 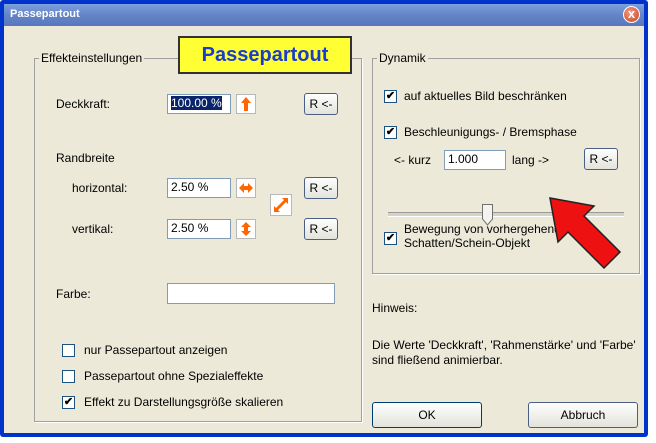 I want to click on accel-label: Beschleunigungs- / Bremsphase, so click(x=490, y=132).